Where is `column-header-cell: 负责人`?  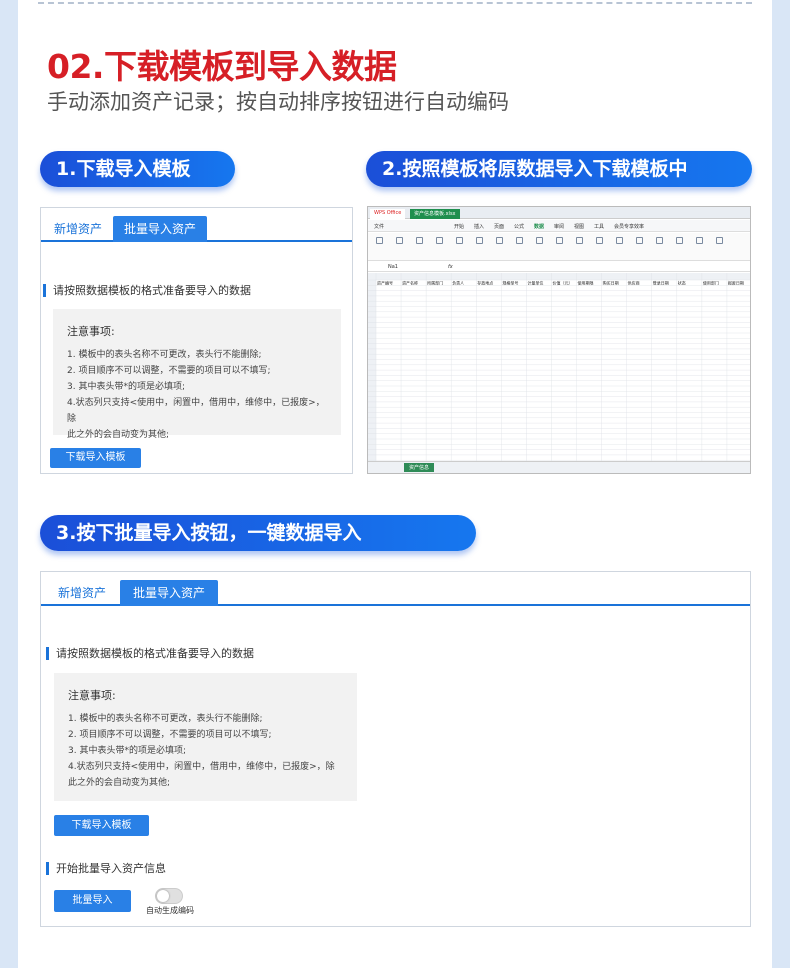
column-header-cell: 负责人 is located at coordinates (458, 282).